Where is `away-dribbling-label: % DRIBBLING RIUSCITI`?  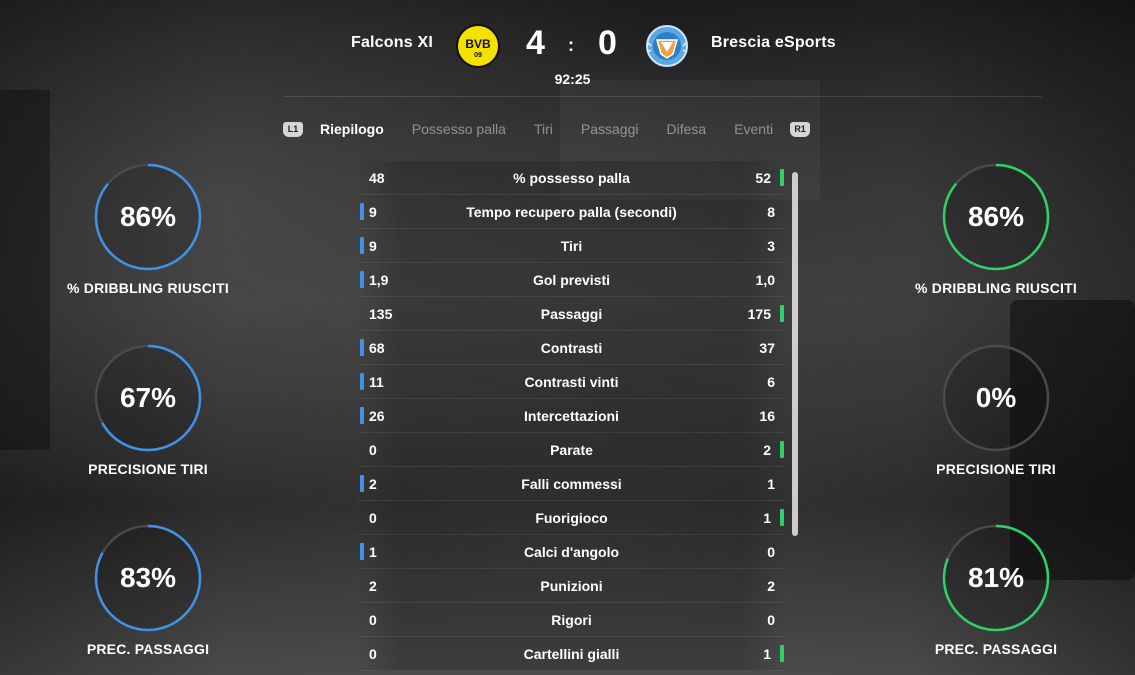
away-dribbling-label: % DRIBBLING RIUSCITI is located at coordinates (996, 288).